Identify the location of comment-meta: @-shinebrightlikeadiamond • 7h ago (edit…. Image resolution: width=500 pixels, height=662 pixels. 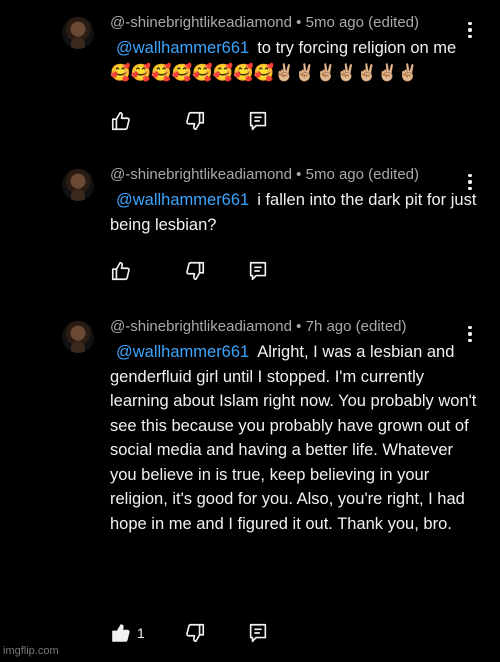
(258, 326).